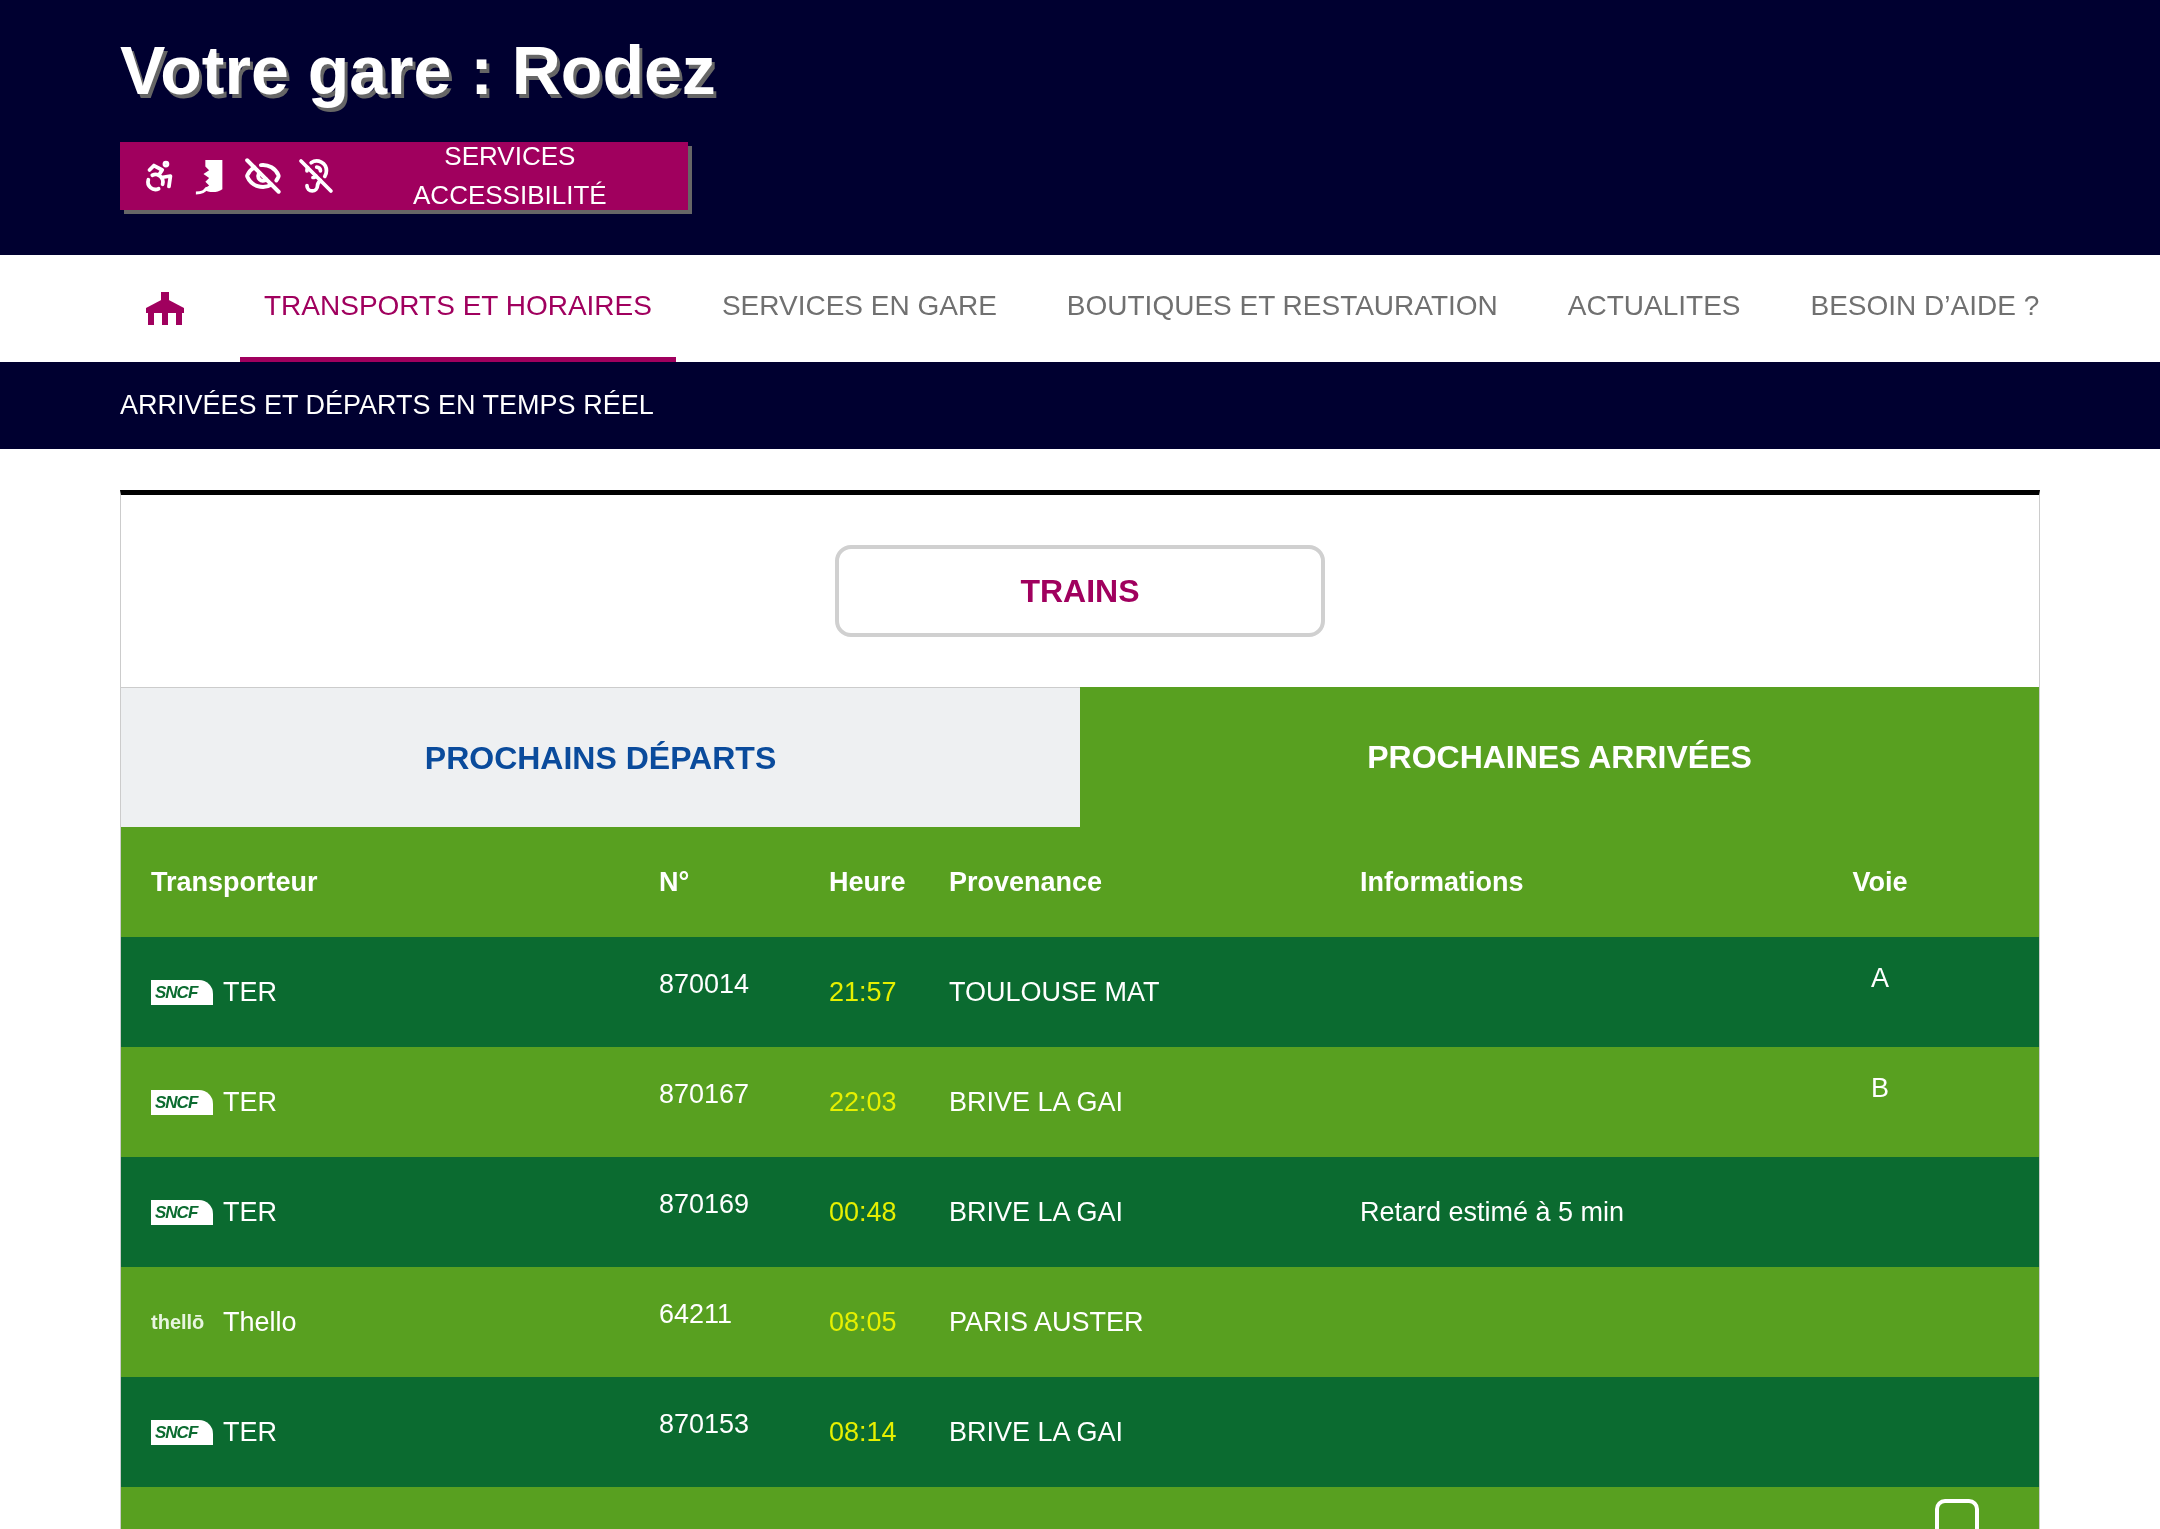 Image resolution: width=2160 pixels, height=1529 pixels. What do you see at coordinates (234, 881) in the screenshot?
I see `column-header: Transporteur` at bounding box center [234, 881].